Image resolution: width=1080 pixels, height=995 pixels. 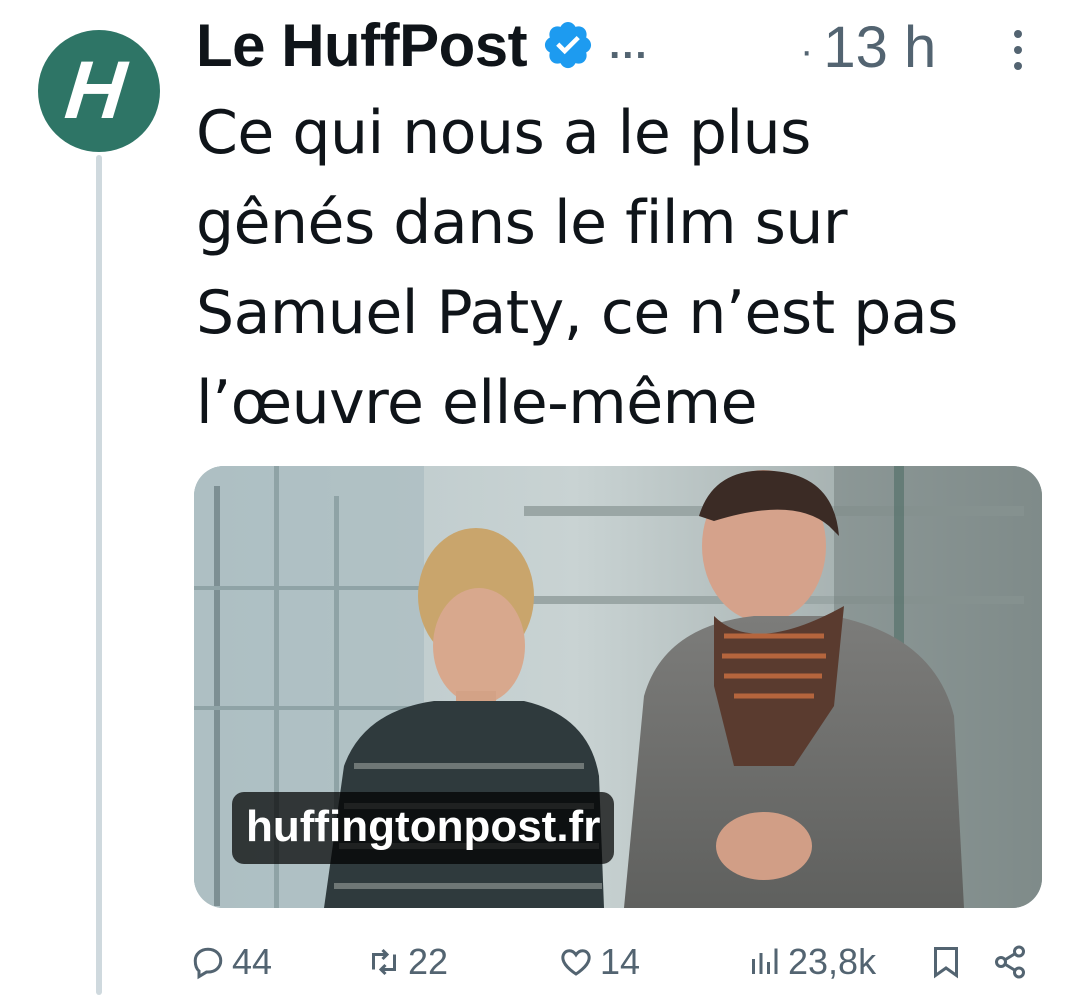 I want to click on like-icon, so click(x=576, y=962).